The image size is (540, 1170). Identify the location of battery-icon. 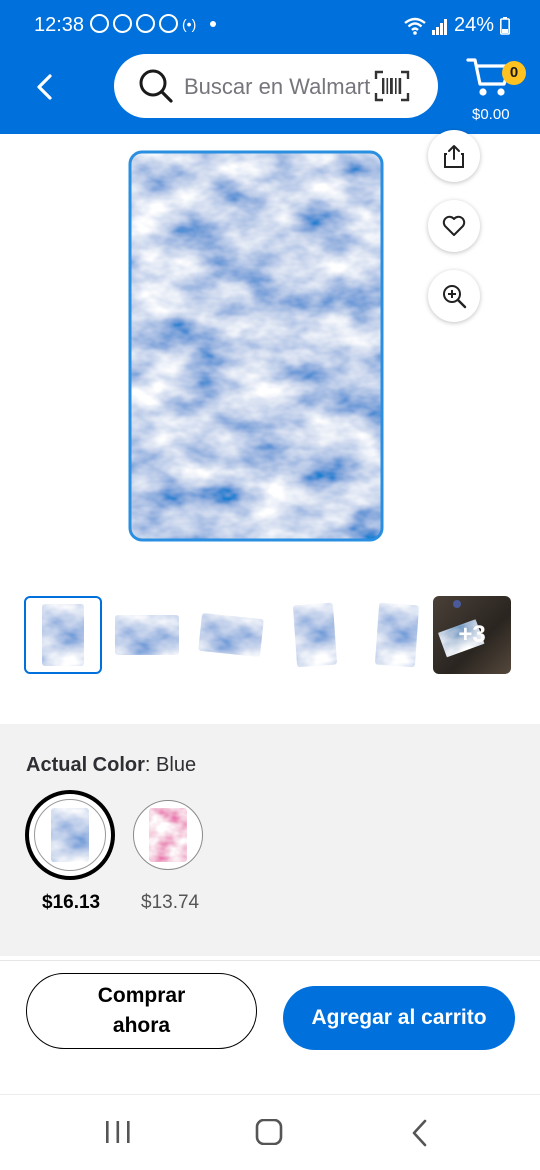
(505, 25).